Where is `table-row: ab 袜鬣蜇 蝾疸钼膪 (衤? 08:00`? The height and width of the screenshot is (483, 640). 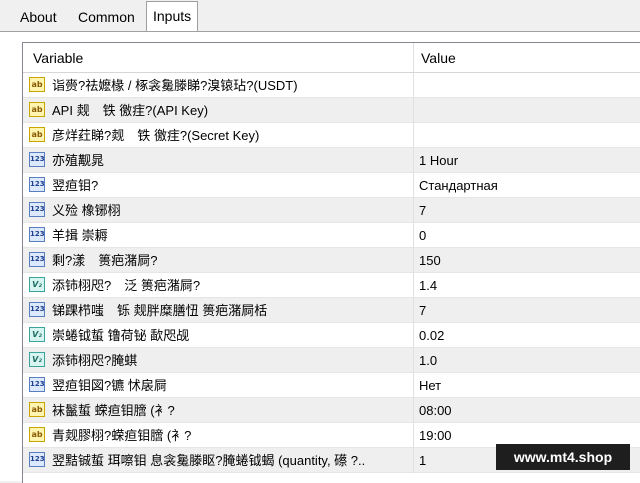
table-row: ab 袜鬣蜇 蝾疸钼膪 (衤? 08:00 is located at coordinates (331, 410).